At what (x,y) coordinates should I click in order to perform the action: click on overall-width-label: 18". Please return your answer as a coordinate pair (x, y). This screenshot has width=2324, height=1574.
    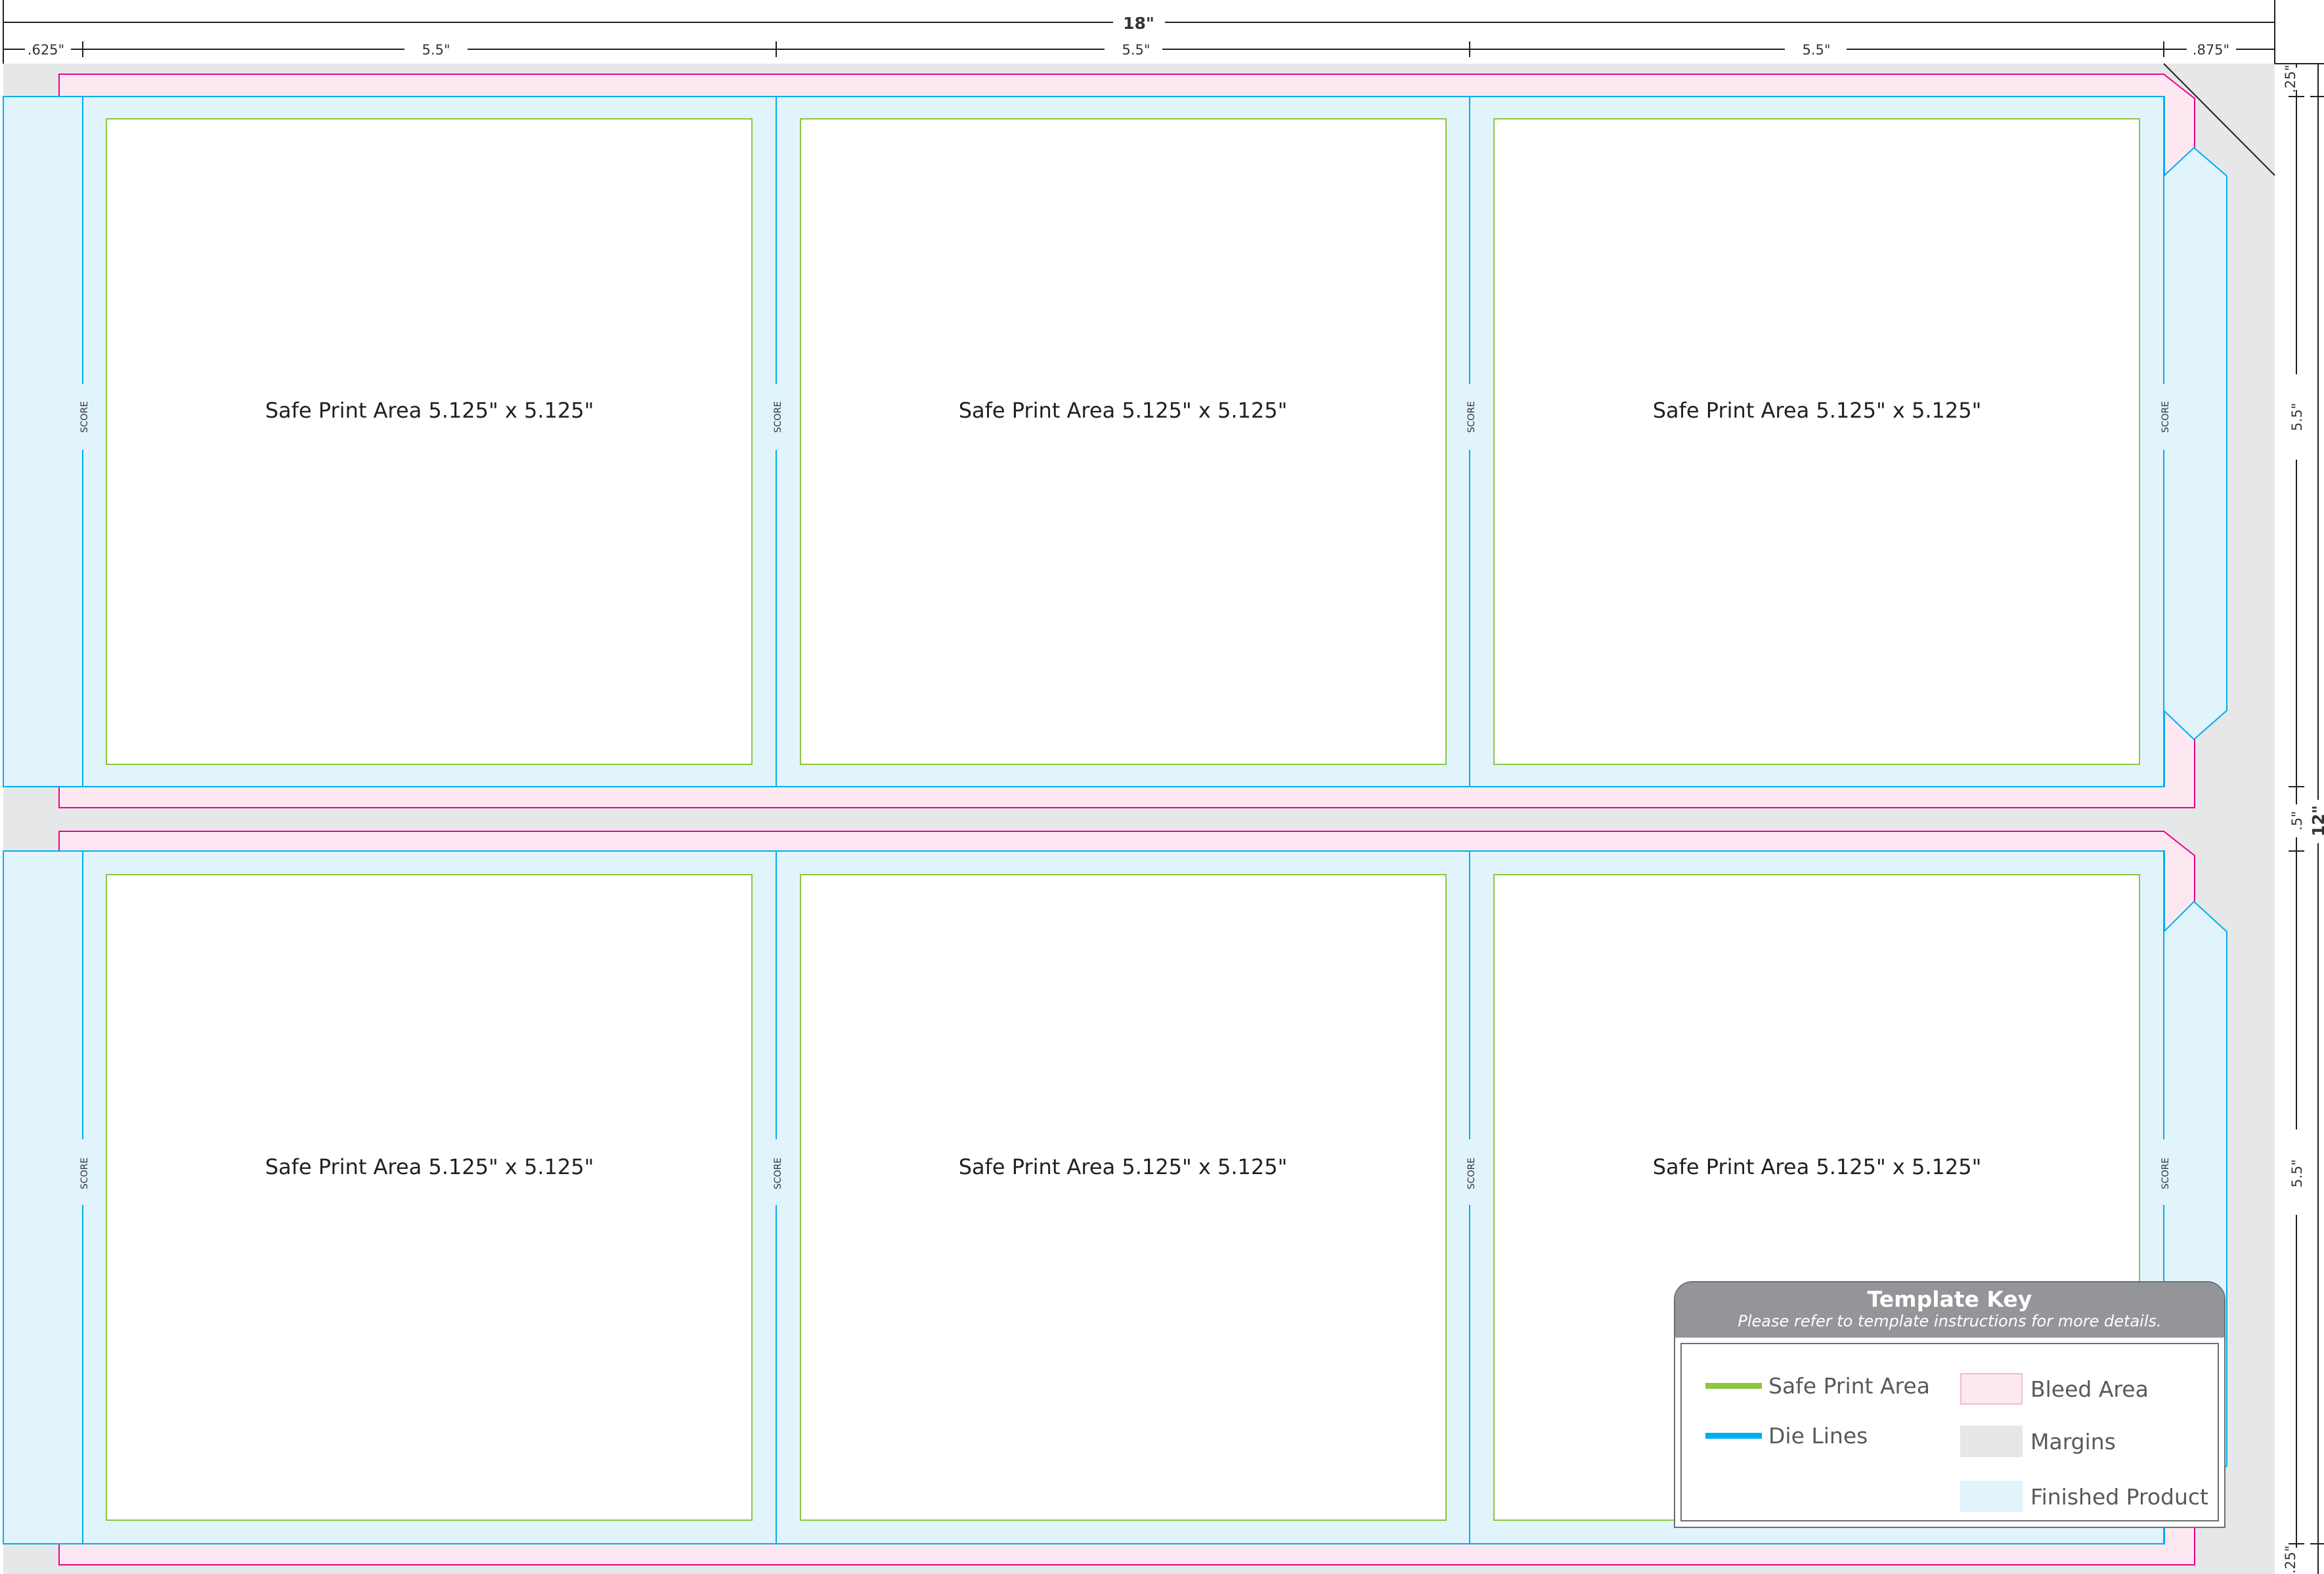
    Looking at the image, I should click on (1138, 23).